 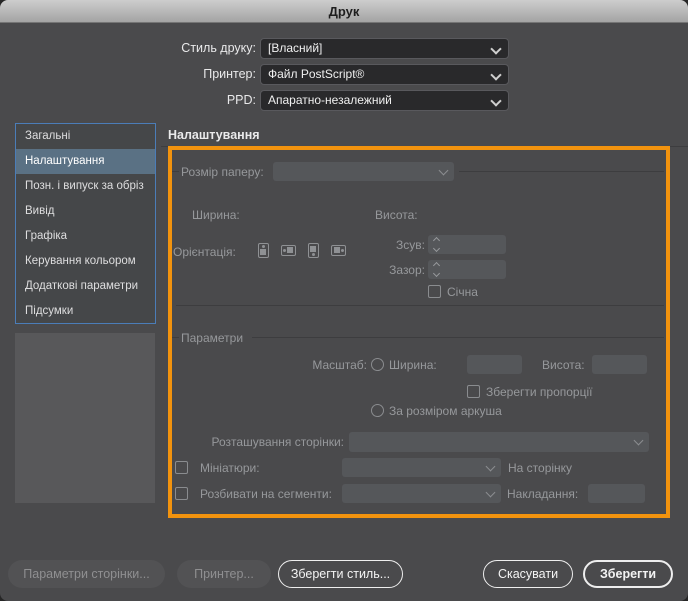 I want to click on offset-field, so click(x=467, y=244).